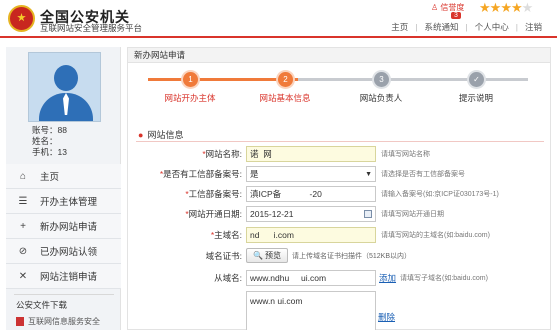 The image size is (557, 330). What do you see at coordinates (311, 235) in the screenshot?
I see `main-domain-input` at bounding box center [311, 235].